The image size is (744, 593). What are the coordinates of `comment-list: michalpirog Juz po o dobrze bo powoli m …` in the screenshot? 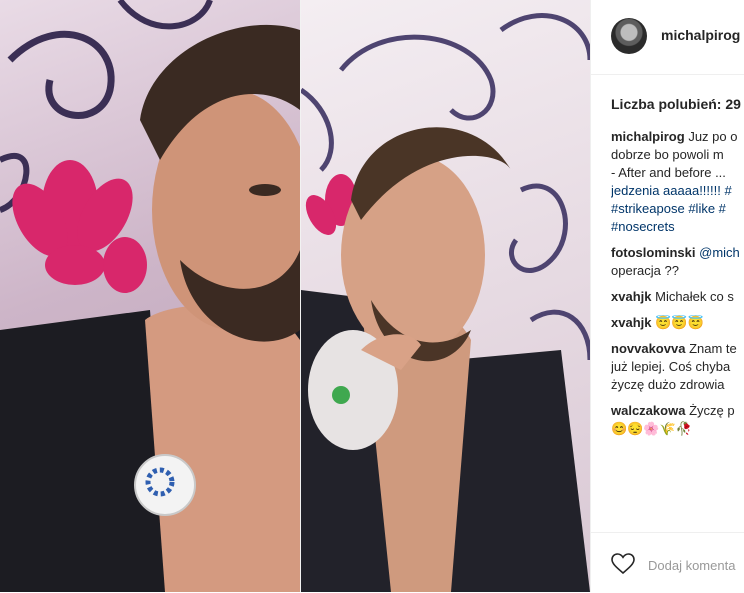 It's located at (677, 287).